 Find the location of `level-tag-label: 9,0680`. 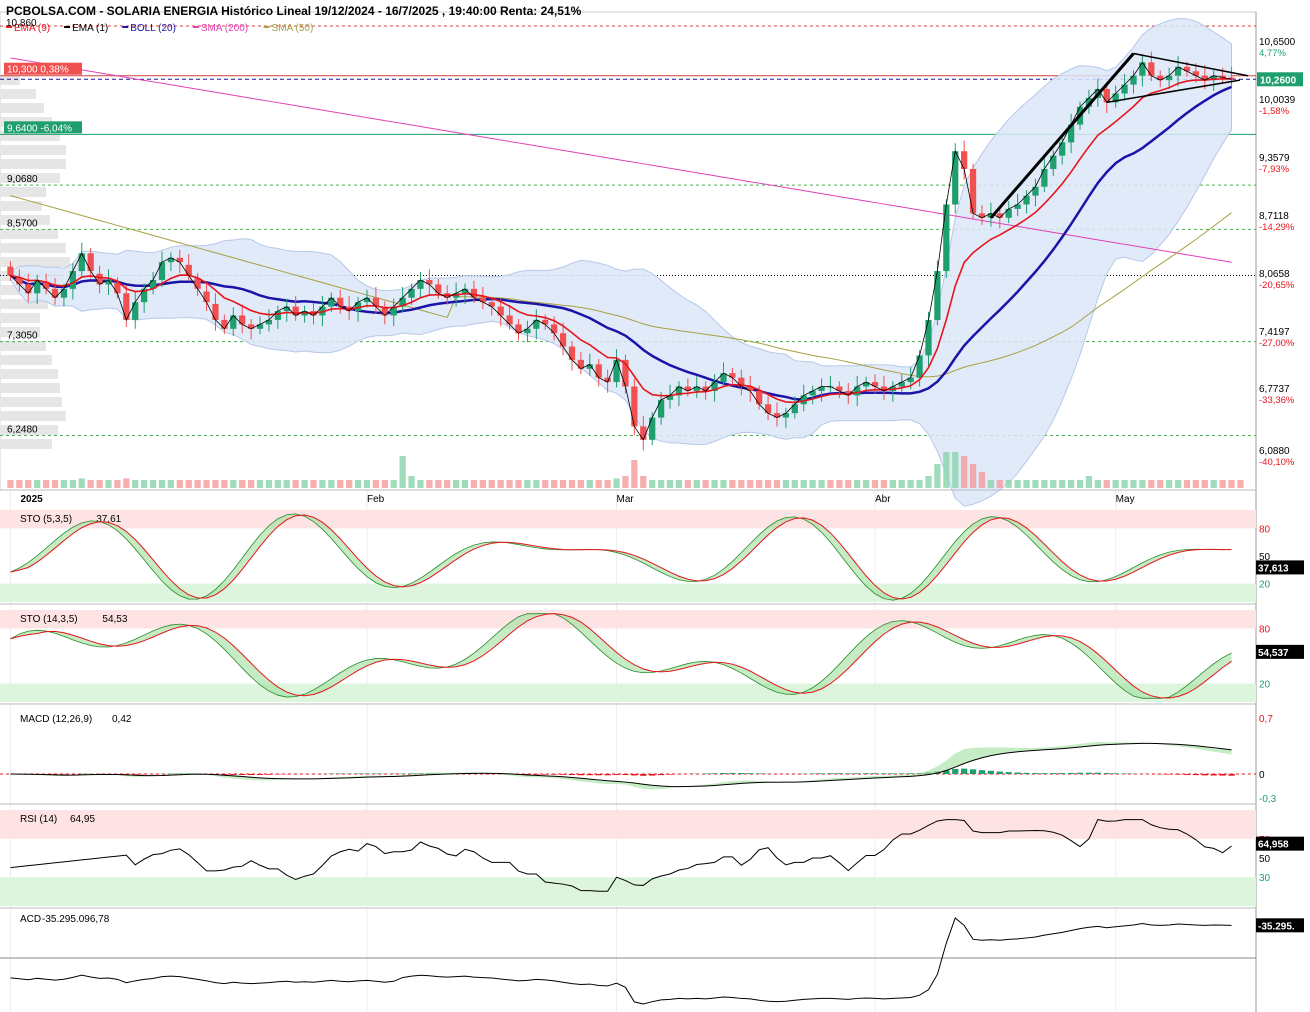

level-tag-label: 9,0680 is located at coordinates (22, 179).